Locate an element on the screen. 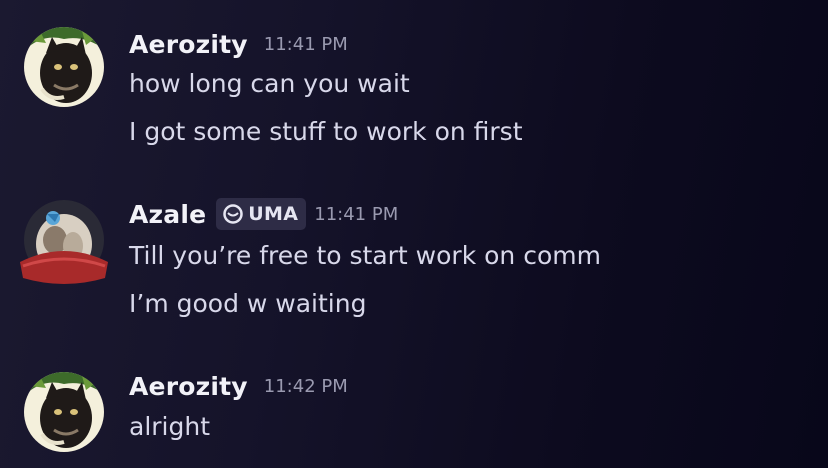 This screenshot has width=828, height=468. guild-tag: UMA is located at coordinates (261, 214).